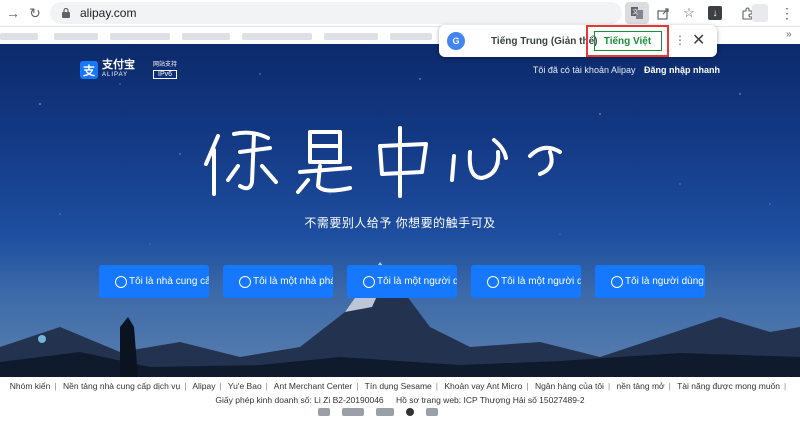  I want to click on role-developer-button: Tôi là một nhà phát triển, so click(278, 281).